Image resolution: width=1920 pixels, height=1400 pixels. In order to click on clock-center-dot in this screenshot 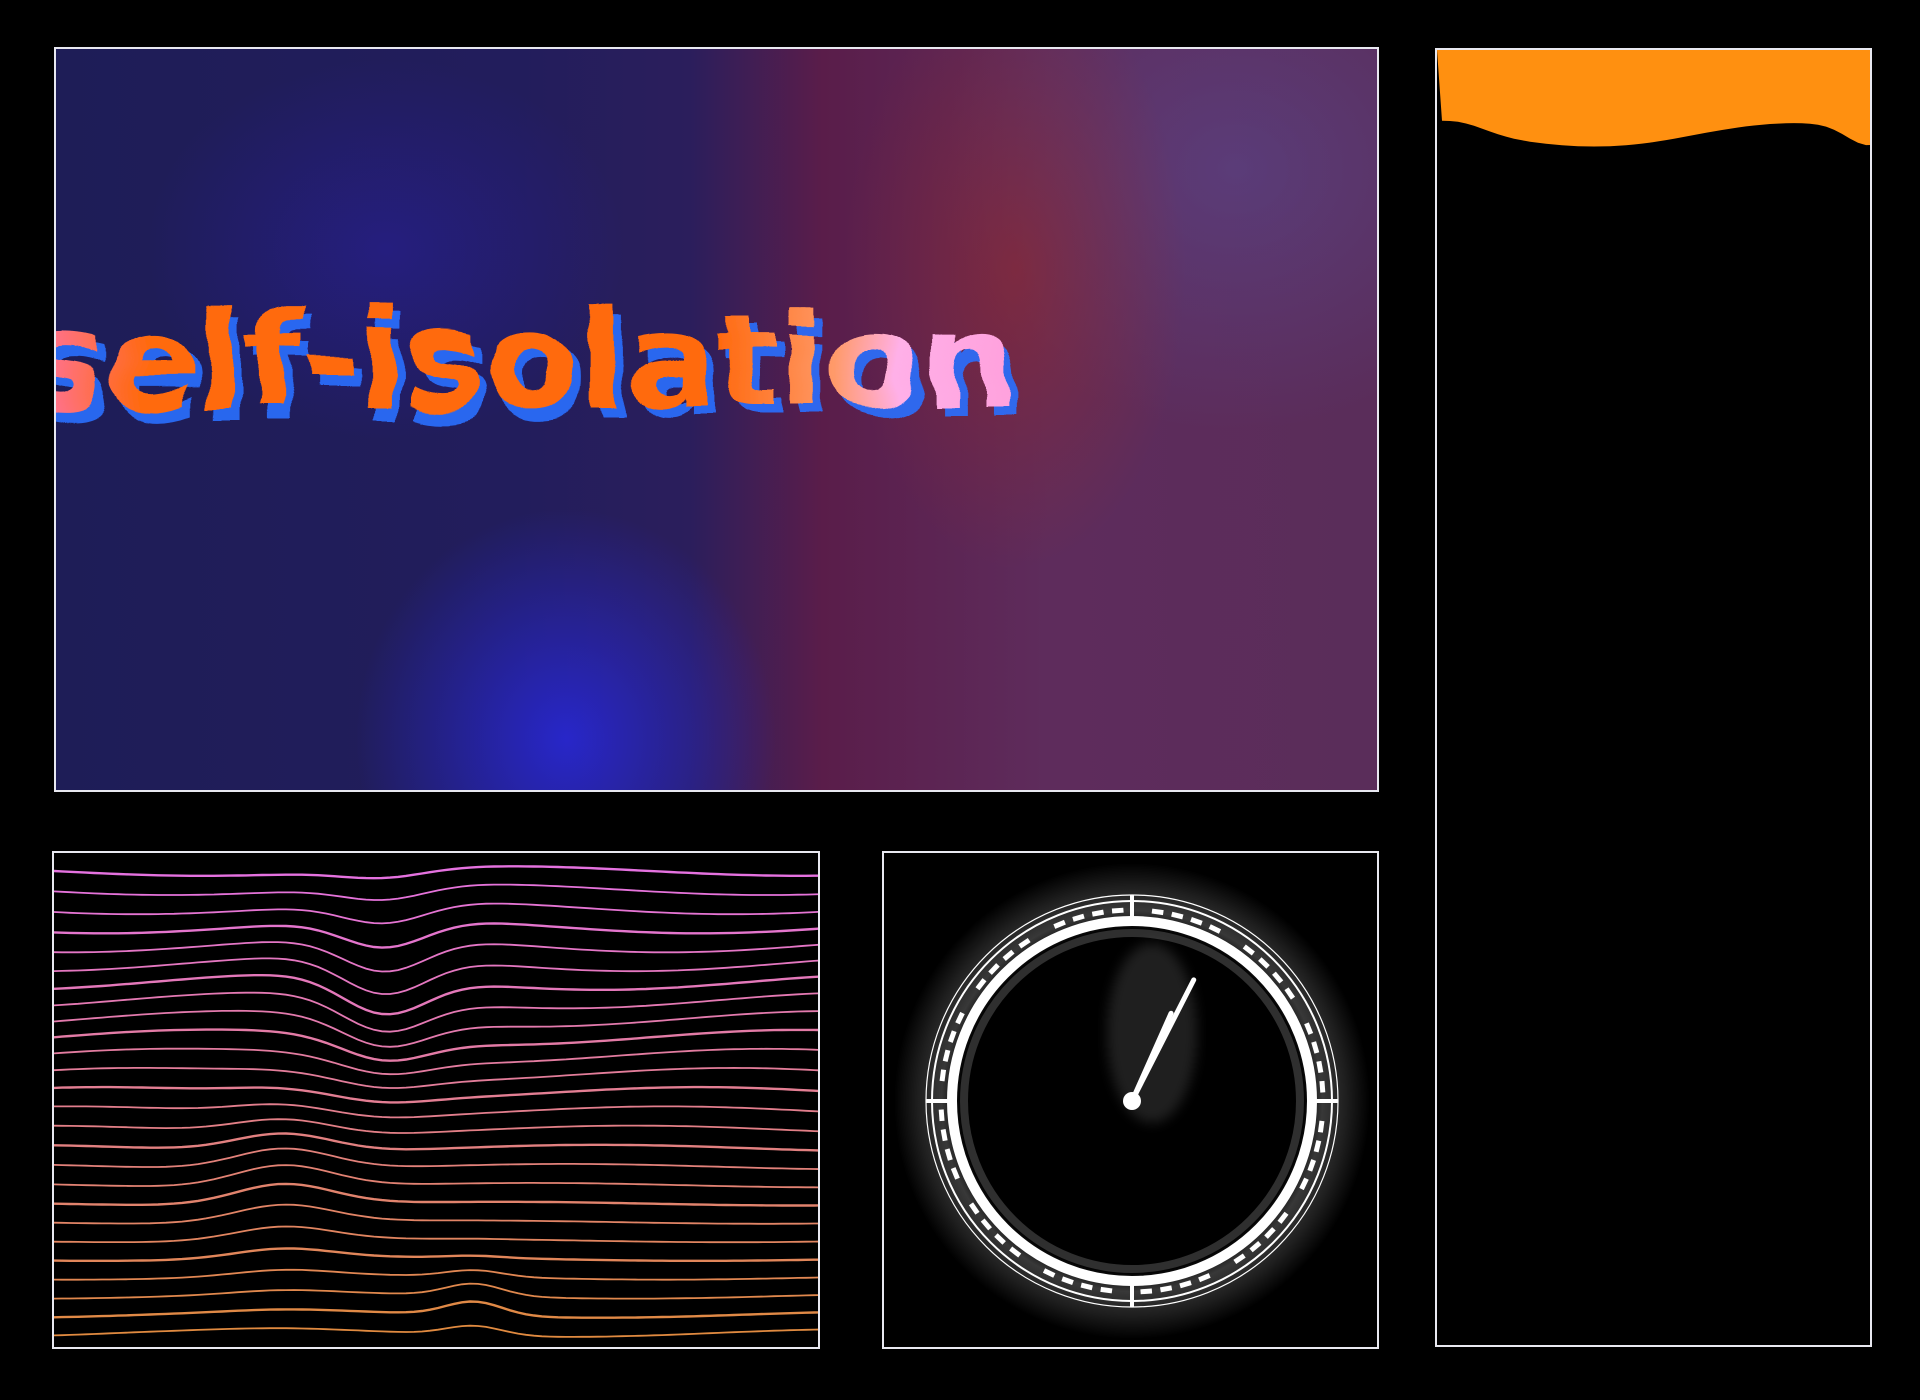, I will do `click(1132, 1101)`.